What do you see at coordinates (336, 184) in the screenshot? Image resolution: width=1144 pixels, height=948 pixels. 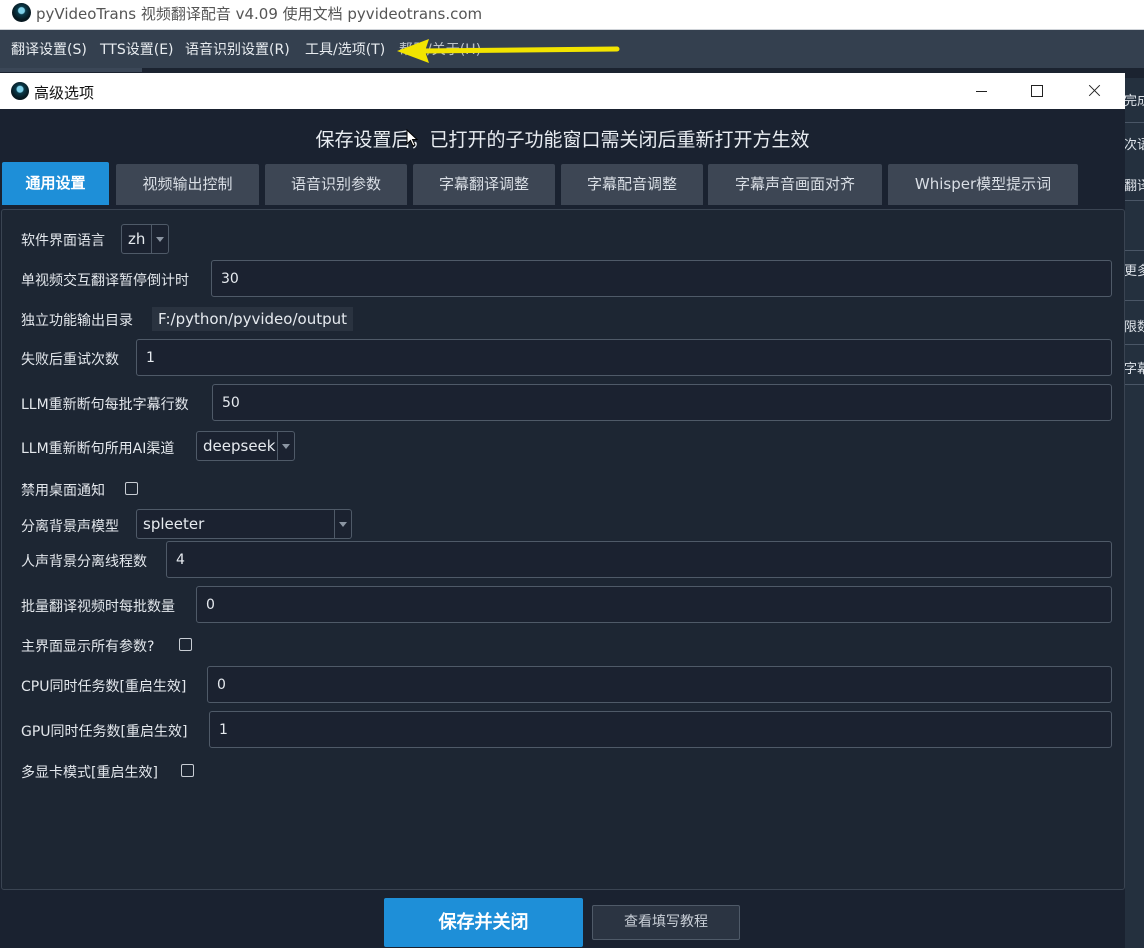 I see `tab-asr-params: 语音识别参数` at bounding box center [336, 184].